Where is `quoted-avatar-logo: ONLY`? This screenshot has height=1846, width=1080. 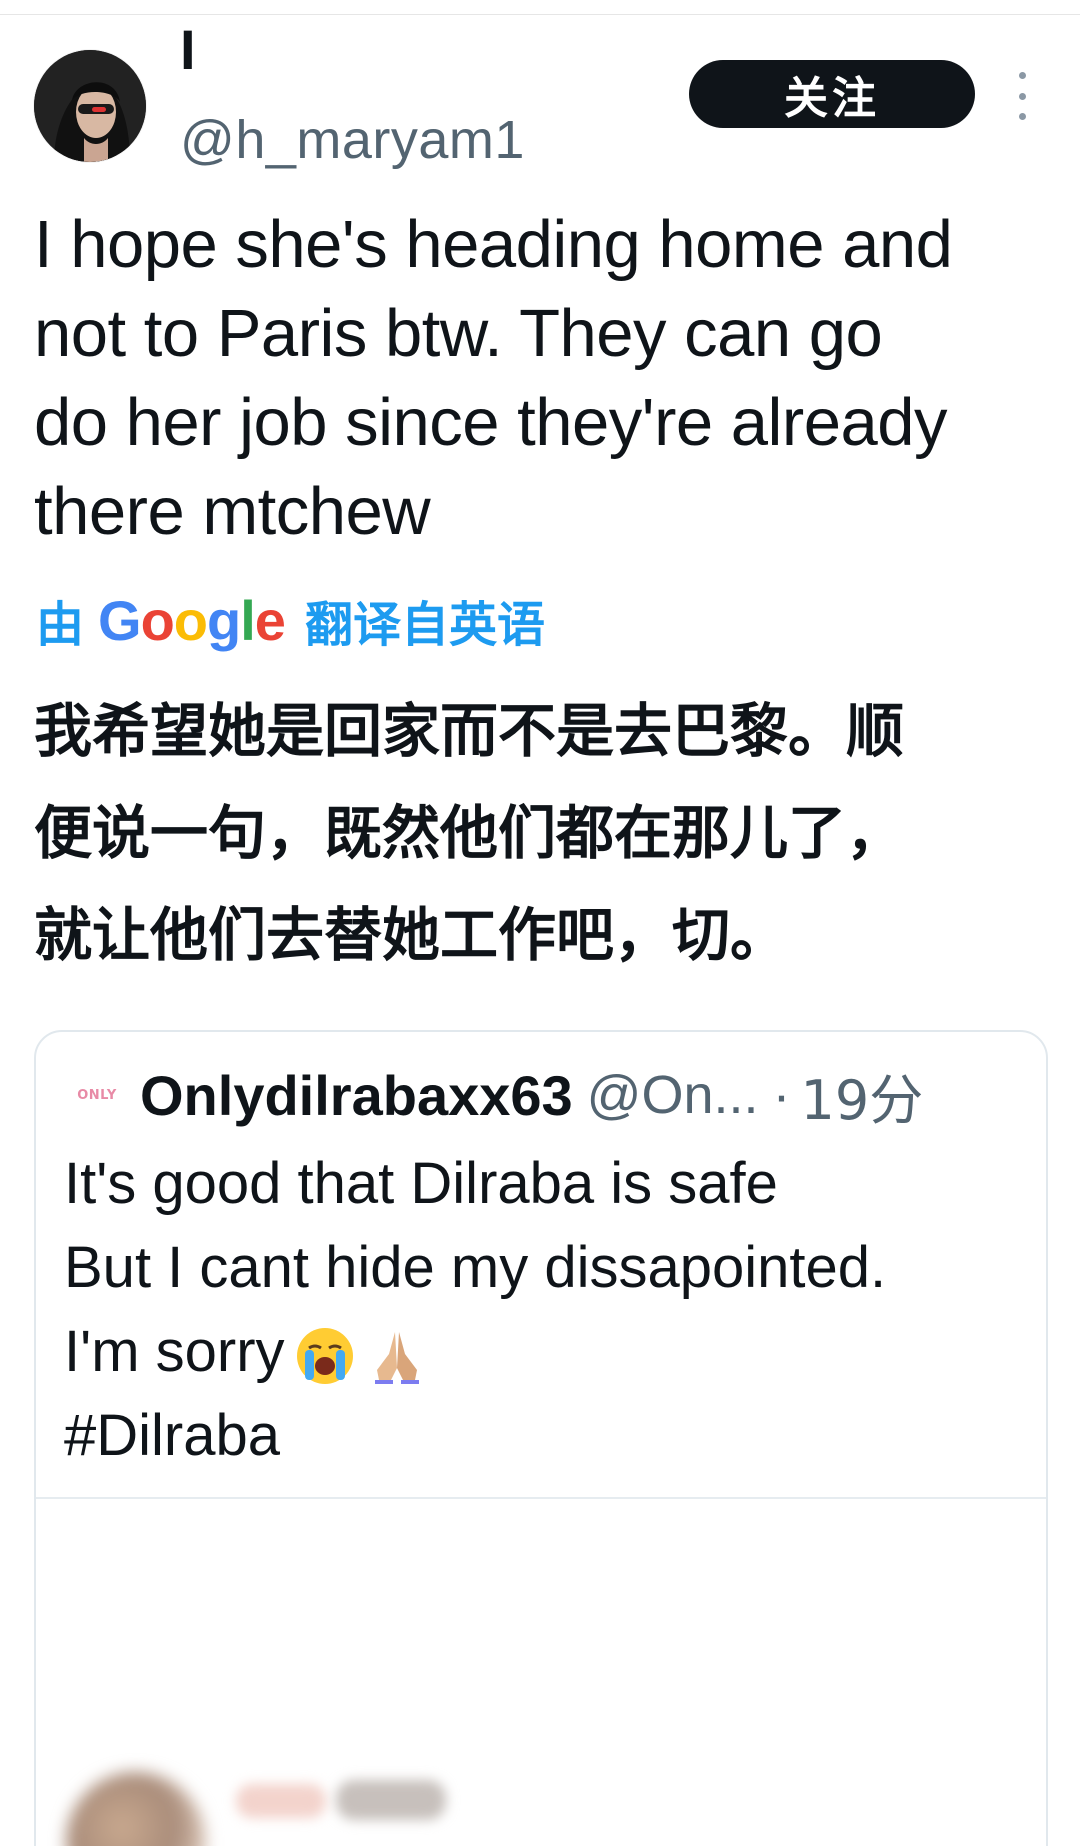 quoted-avatar-logo: ONLY is located at coordinates (97, 1095).